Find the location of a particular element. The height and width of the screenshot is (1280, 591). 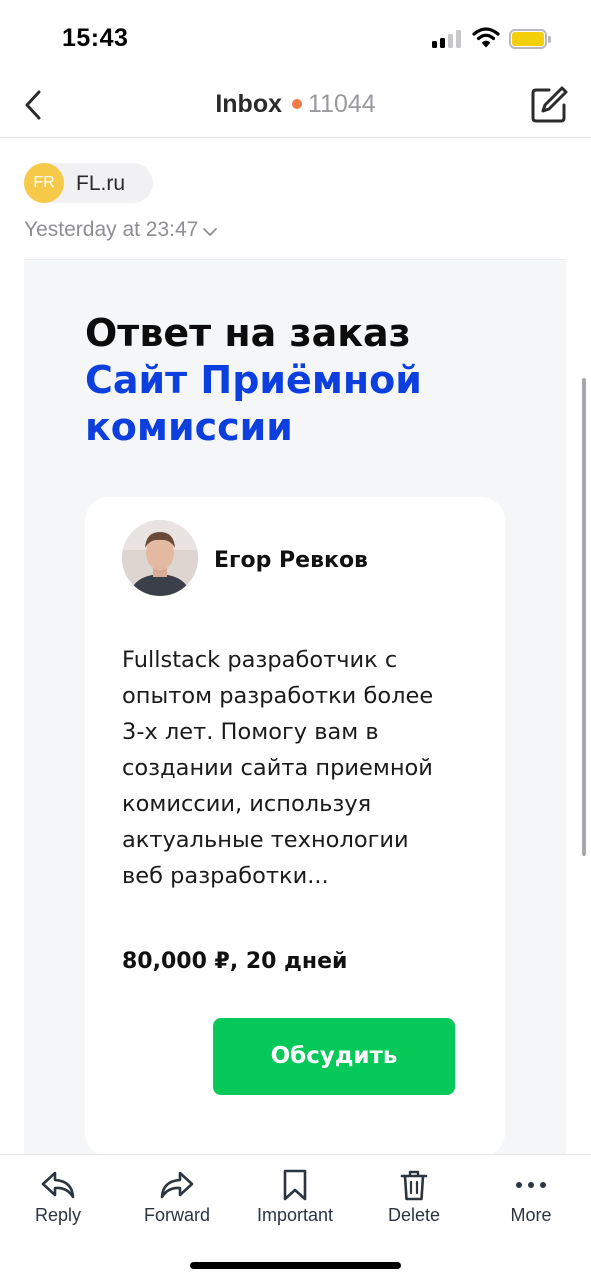

nav-title: Inbox is located at coordinates (248, 104).